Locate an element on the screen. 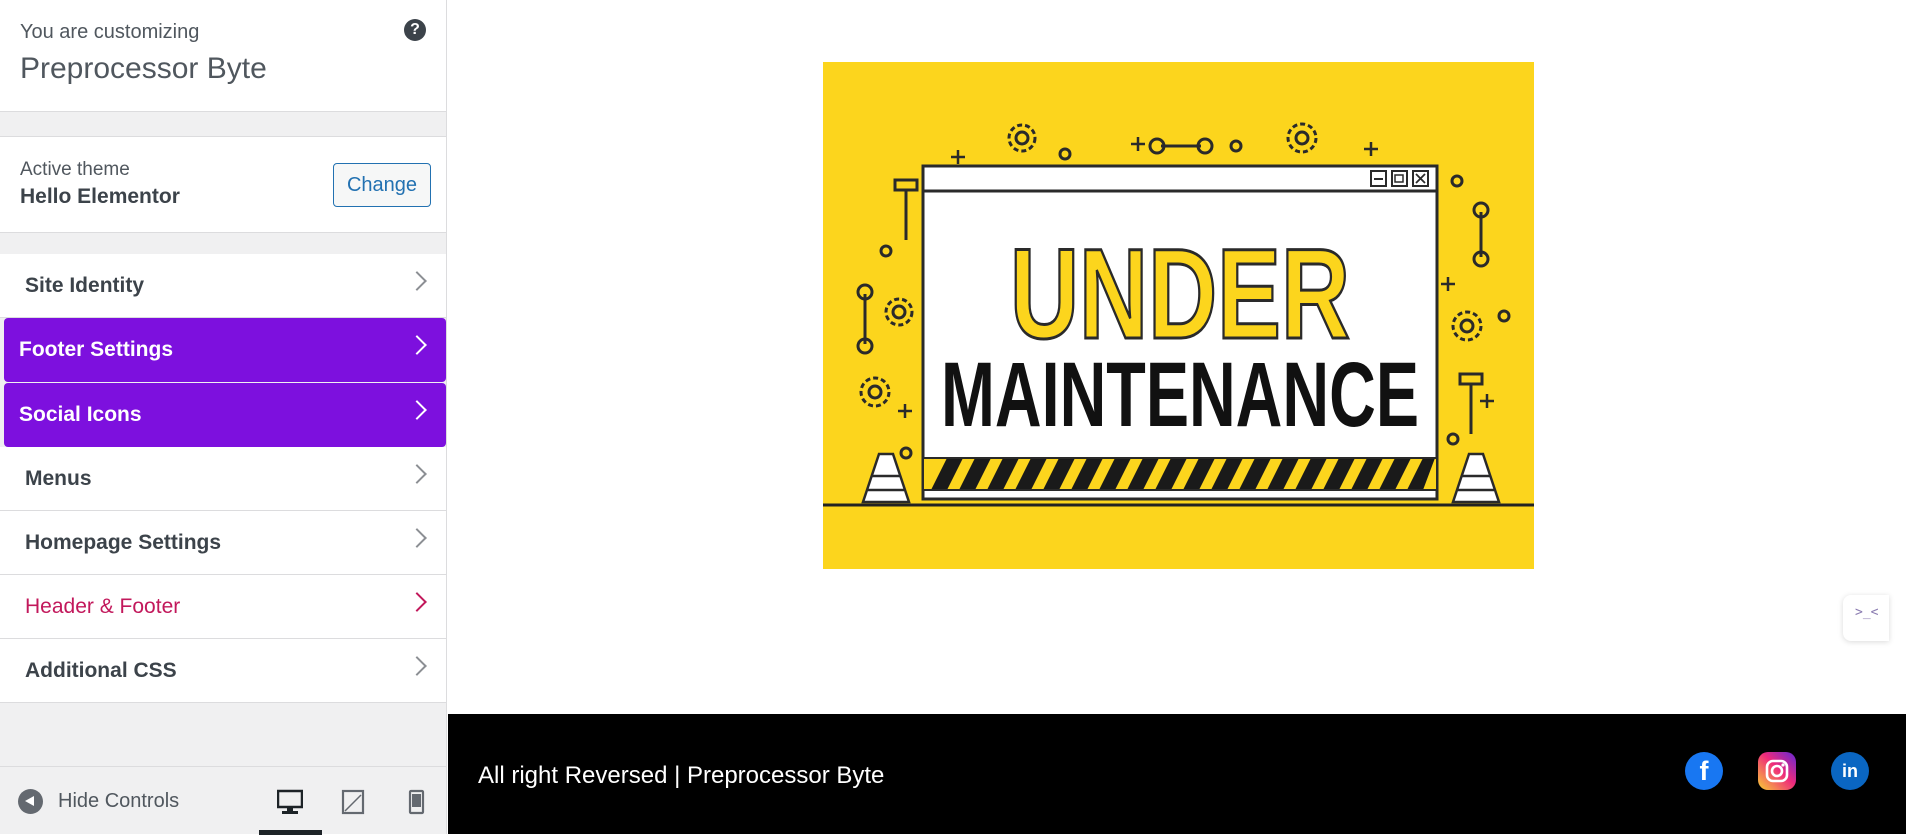 This screenshot has height=835, width=1906. customizer-header: You are customizing Preprocessor Byte ? is located at coordinates (223, 56).